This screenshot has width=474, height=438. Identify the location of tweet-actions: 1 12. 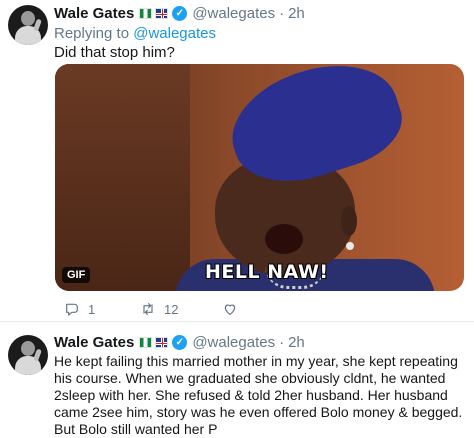
(155, 309).